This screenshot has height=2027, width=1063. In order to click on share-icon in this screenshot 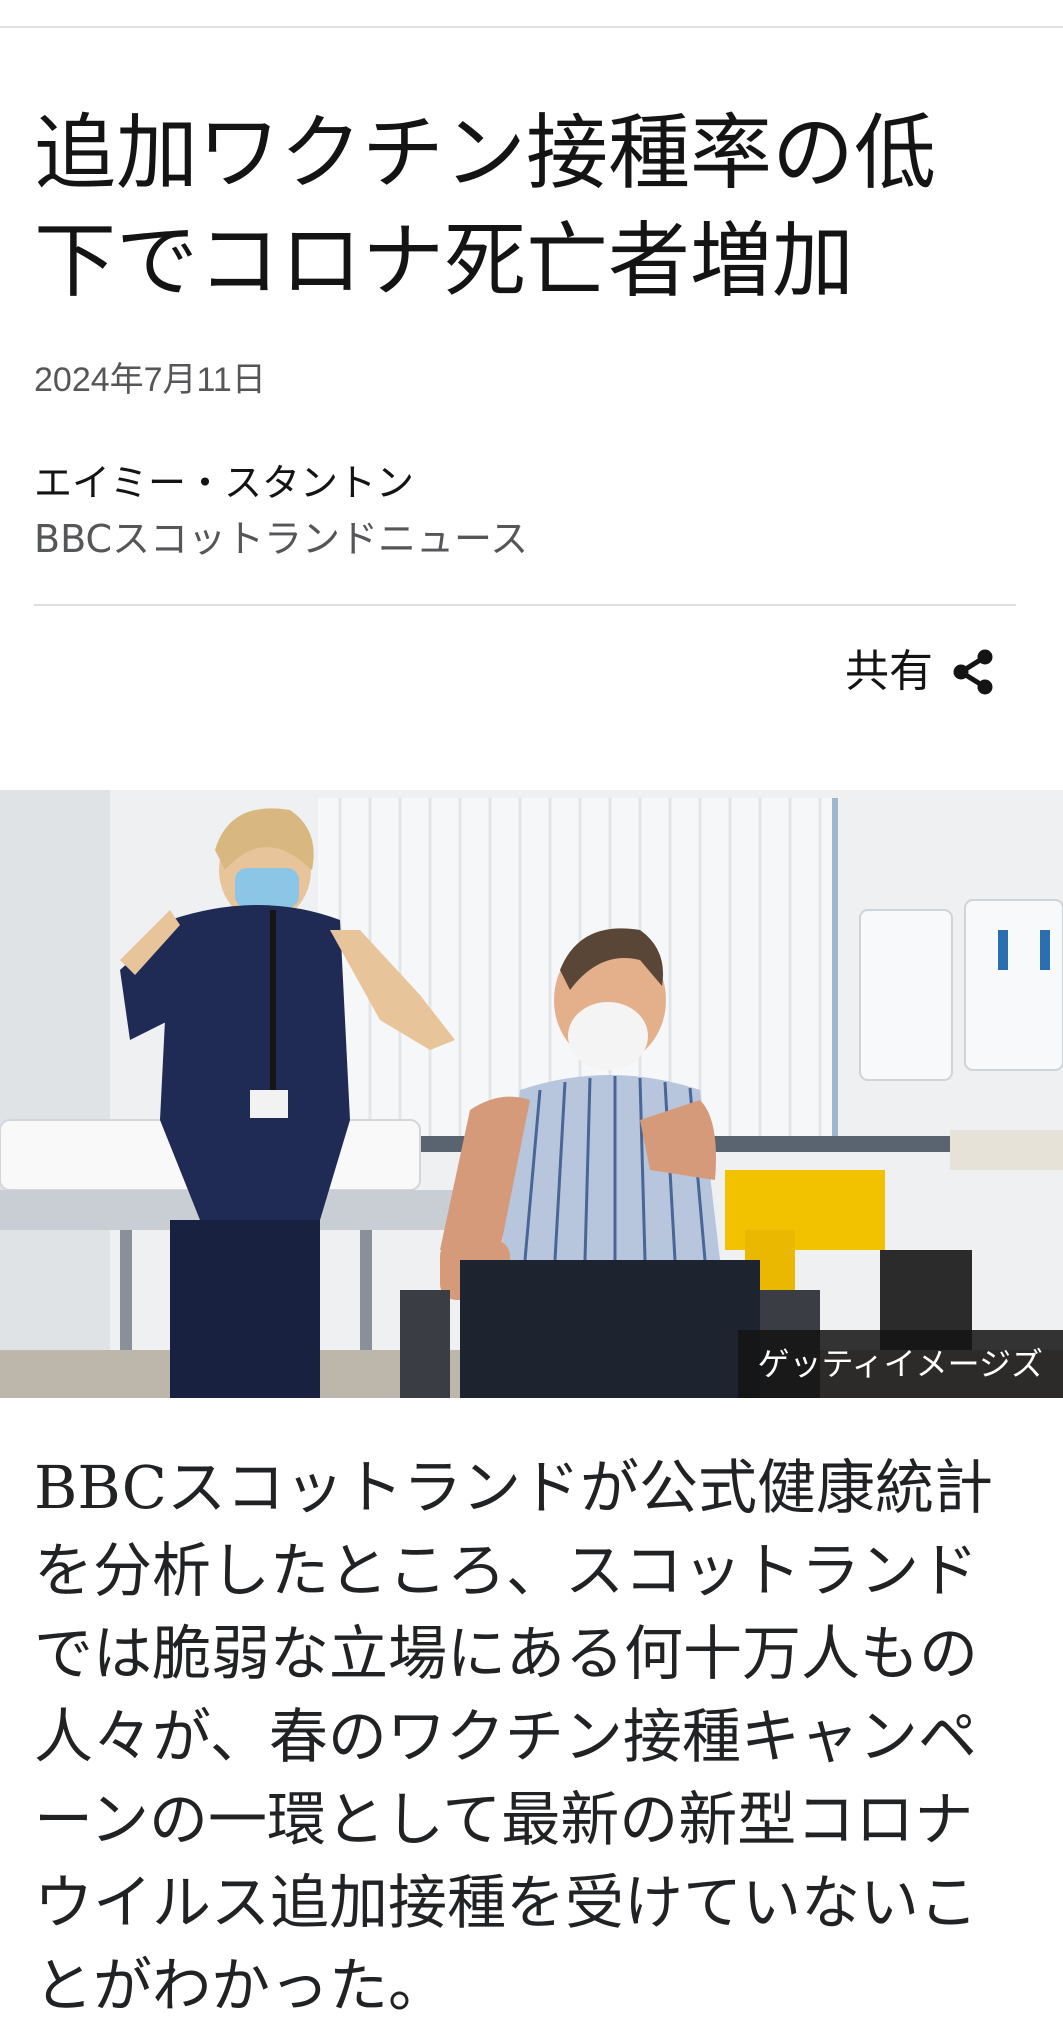, I will do `click(973, 672)`.